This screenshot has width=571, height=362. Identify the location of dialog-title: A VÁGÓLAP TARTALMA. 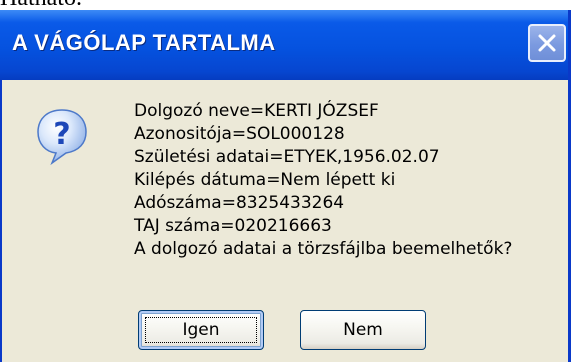
(144, 42).